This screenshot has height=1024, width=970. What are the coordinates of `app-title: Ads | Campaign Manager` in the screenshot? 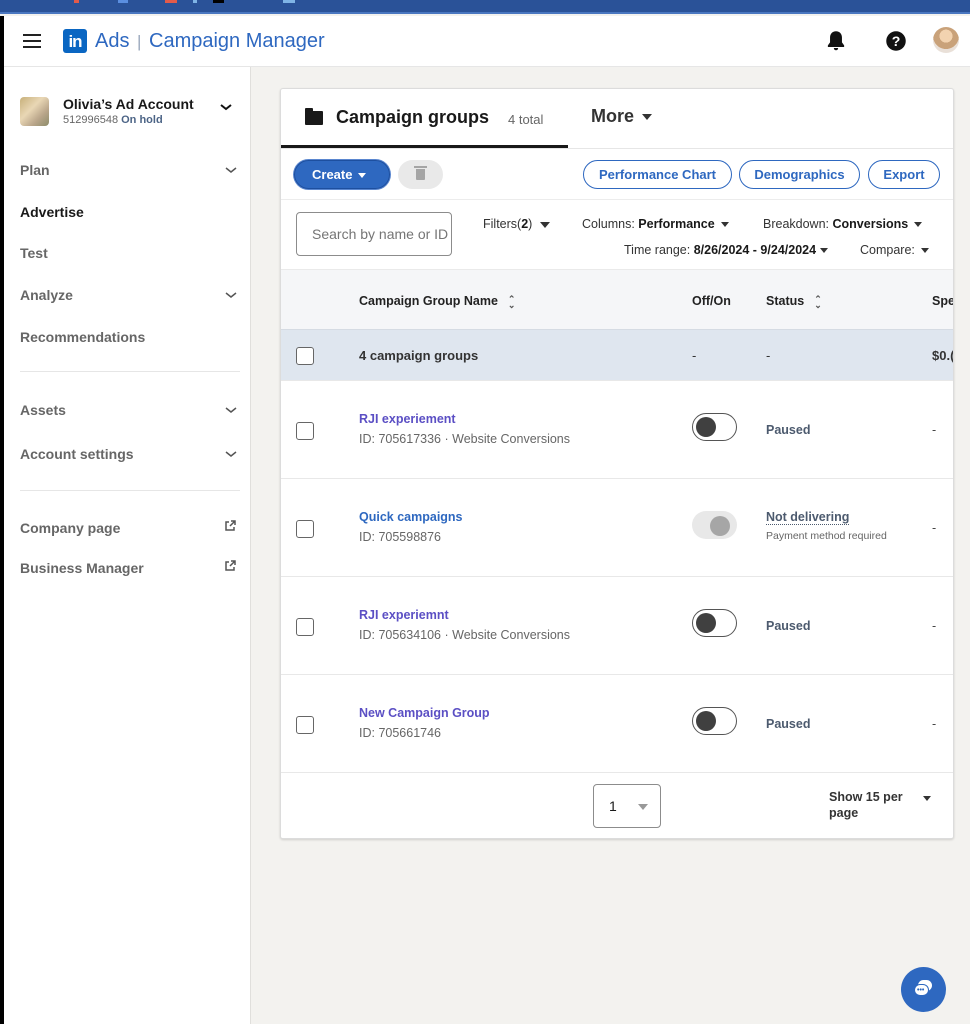 It's located at (210, 41).